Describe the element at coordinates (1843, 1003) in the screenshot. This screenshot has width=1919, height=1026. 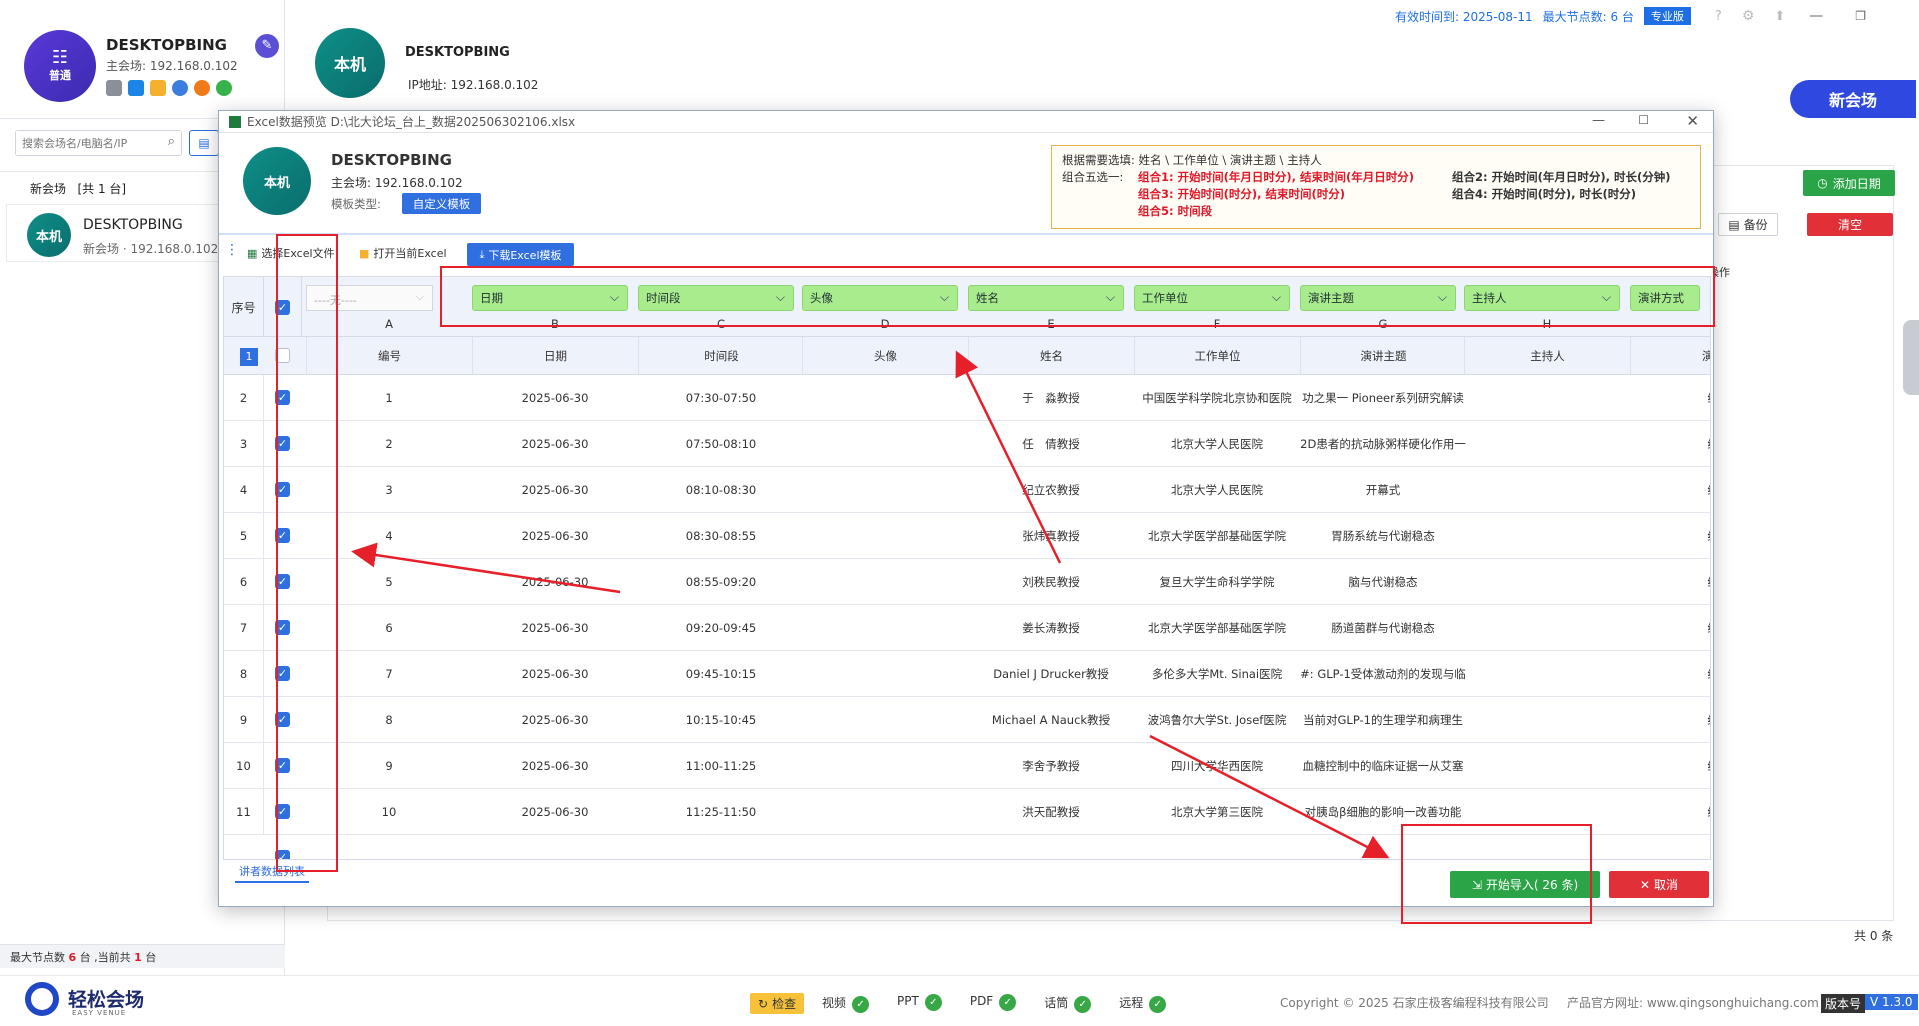
I see `version-label: 版本号` at that location.